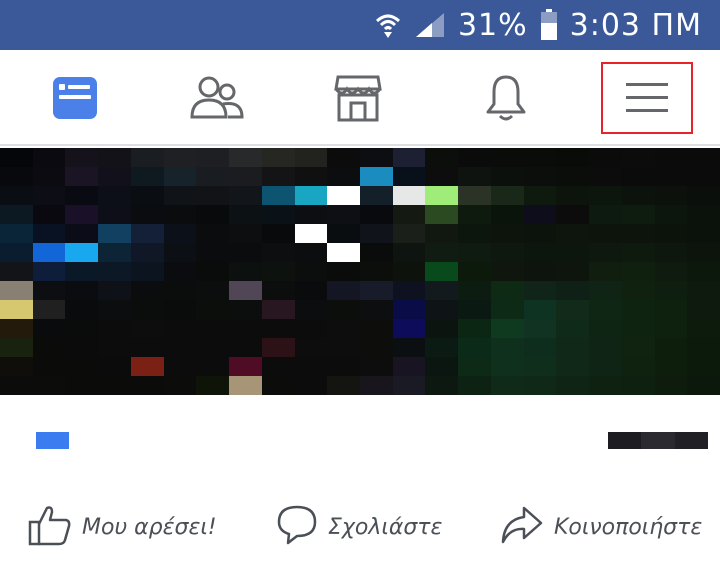 The image size is (720, 569). What do you see at coordinates (52, 440) in the screenshot?
I see `reaction-count-icon` at bounding box center [52, 440].